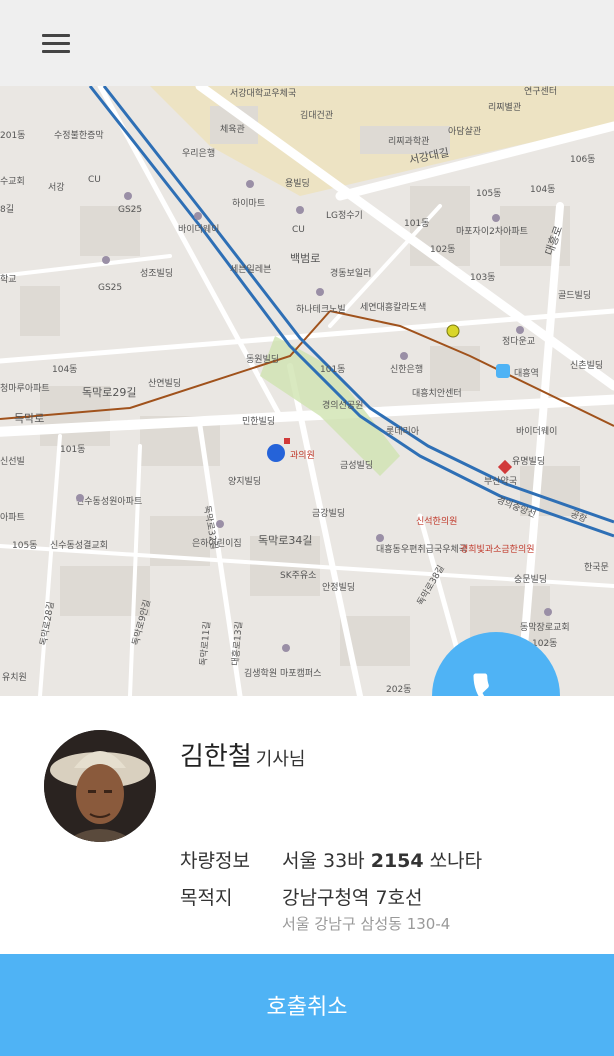 The image size is (614, 1056). What do you see at coordinates (56, 187) in the screenshot?
I see `map-label: 서강` at bounding box center [56, 187].